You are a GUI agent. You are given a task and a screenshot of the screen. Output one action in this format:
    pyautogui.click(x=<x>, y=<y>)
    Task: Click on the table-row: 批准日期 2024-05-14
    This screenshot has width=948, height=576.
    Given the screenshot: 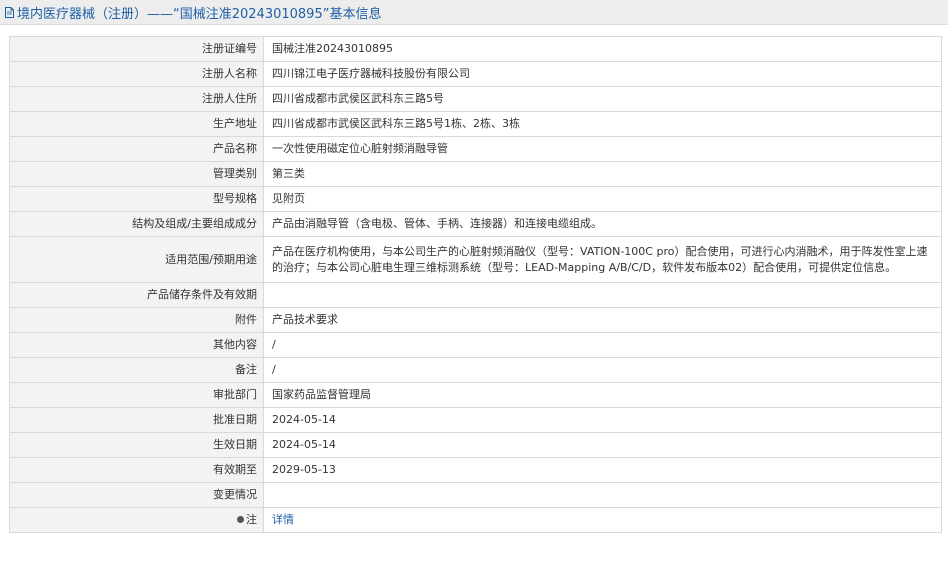 What is the action you would take?
    pyautogui.click(x=475, y=420)
    